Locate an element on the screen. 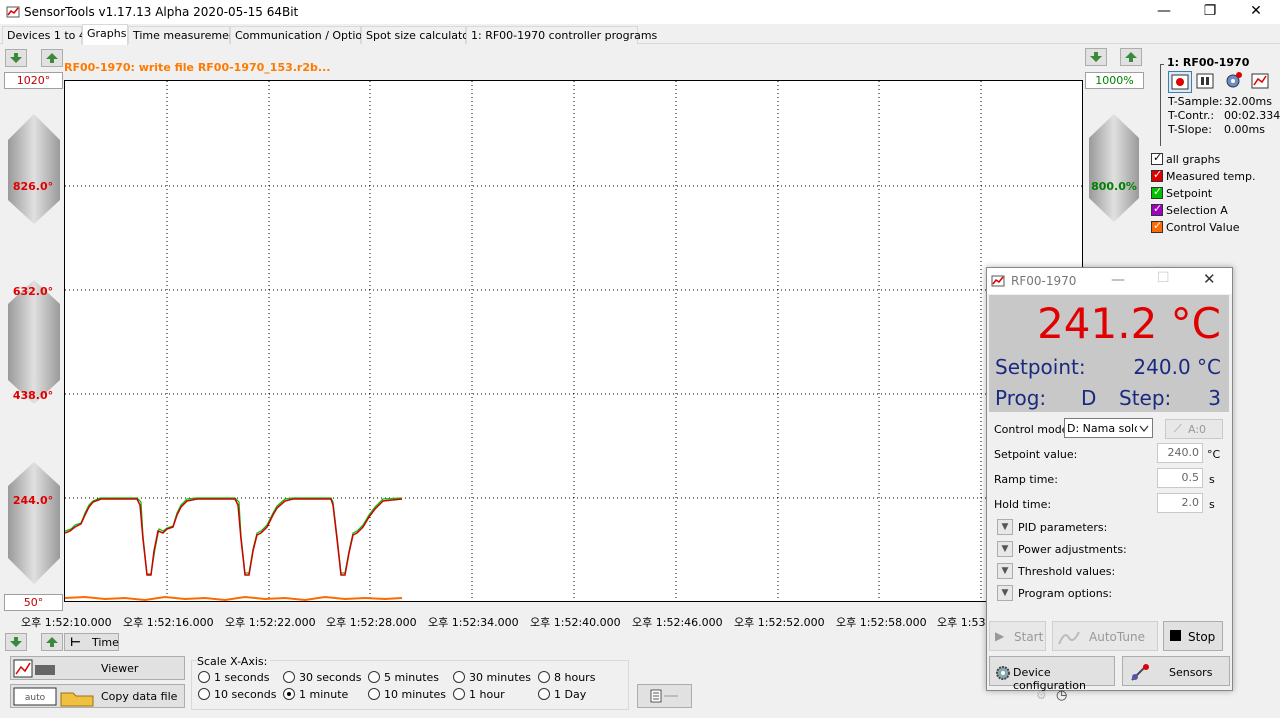  setpoint-value-field: 240.0 is located at coordinates (1180, 453).